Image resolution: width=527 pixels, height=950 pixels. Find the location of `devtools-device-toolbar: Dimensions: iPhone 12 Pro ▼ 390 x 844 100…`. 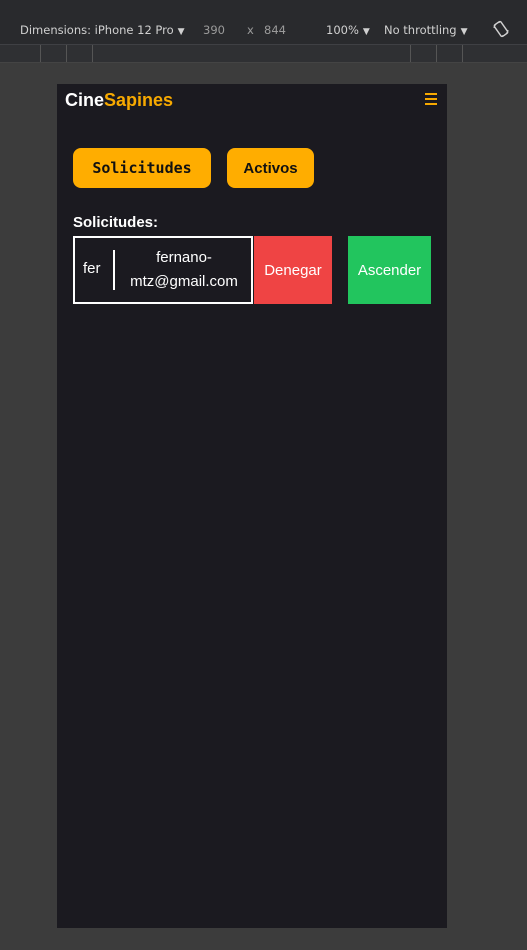

devtools-device-toolbar: Dimensions: iPhone 12 Pro ▼ 390 x 844 100… is located at coordinates (263, 22).